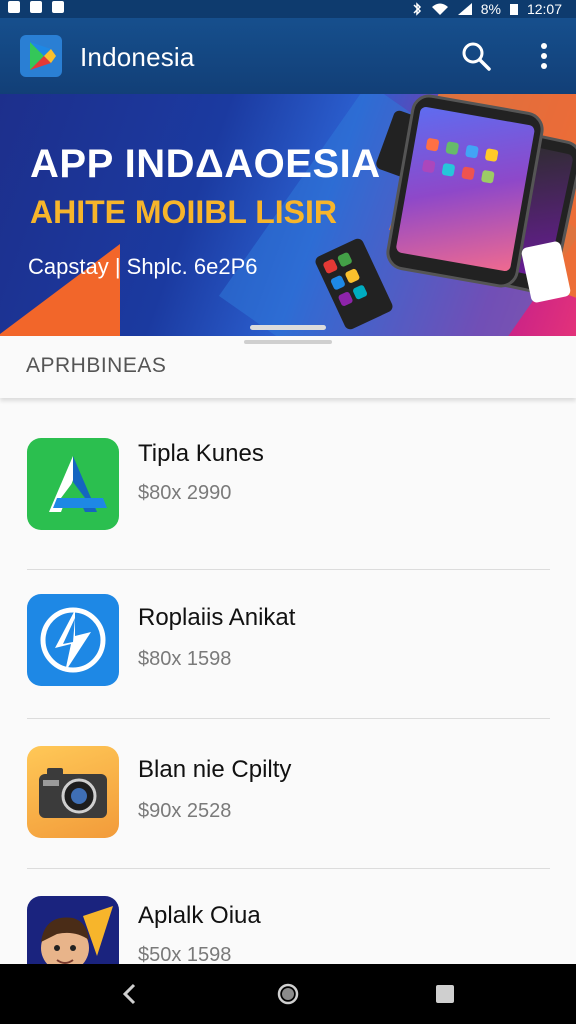  What do you see at coordinates (96, 365) in the screenshot?
I see `section-title: APRHBINEAS` at bounding box center [96, 365].